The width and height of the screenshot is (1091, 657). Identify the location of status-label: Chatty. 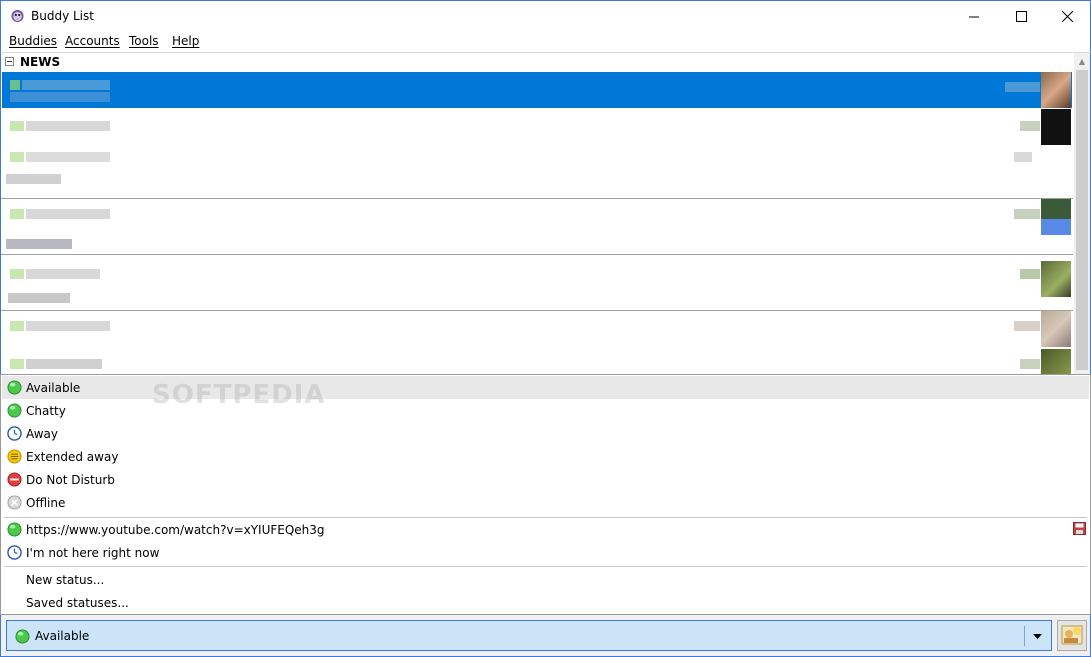
(46, 411).